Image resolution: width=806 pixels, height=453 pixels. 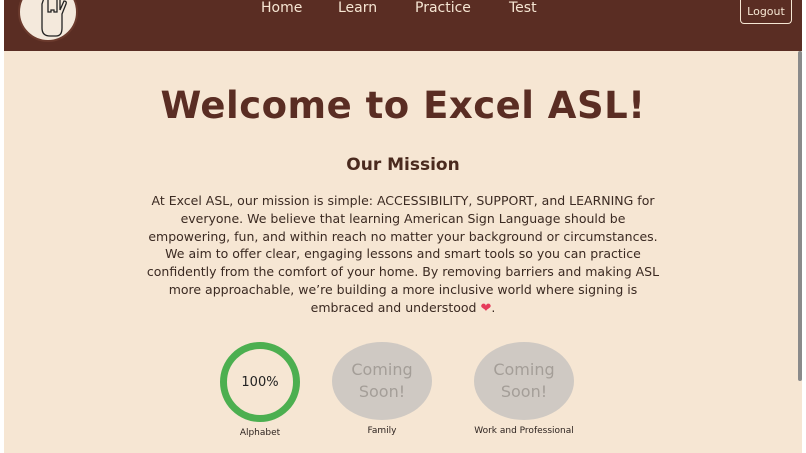 I want to click on mission-end: ., so click(x=493, y=307).